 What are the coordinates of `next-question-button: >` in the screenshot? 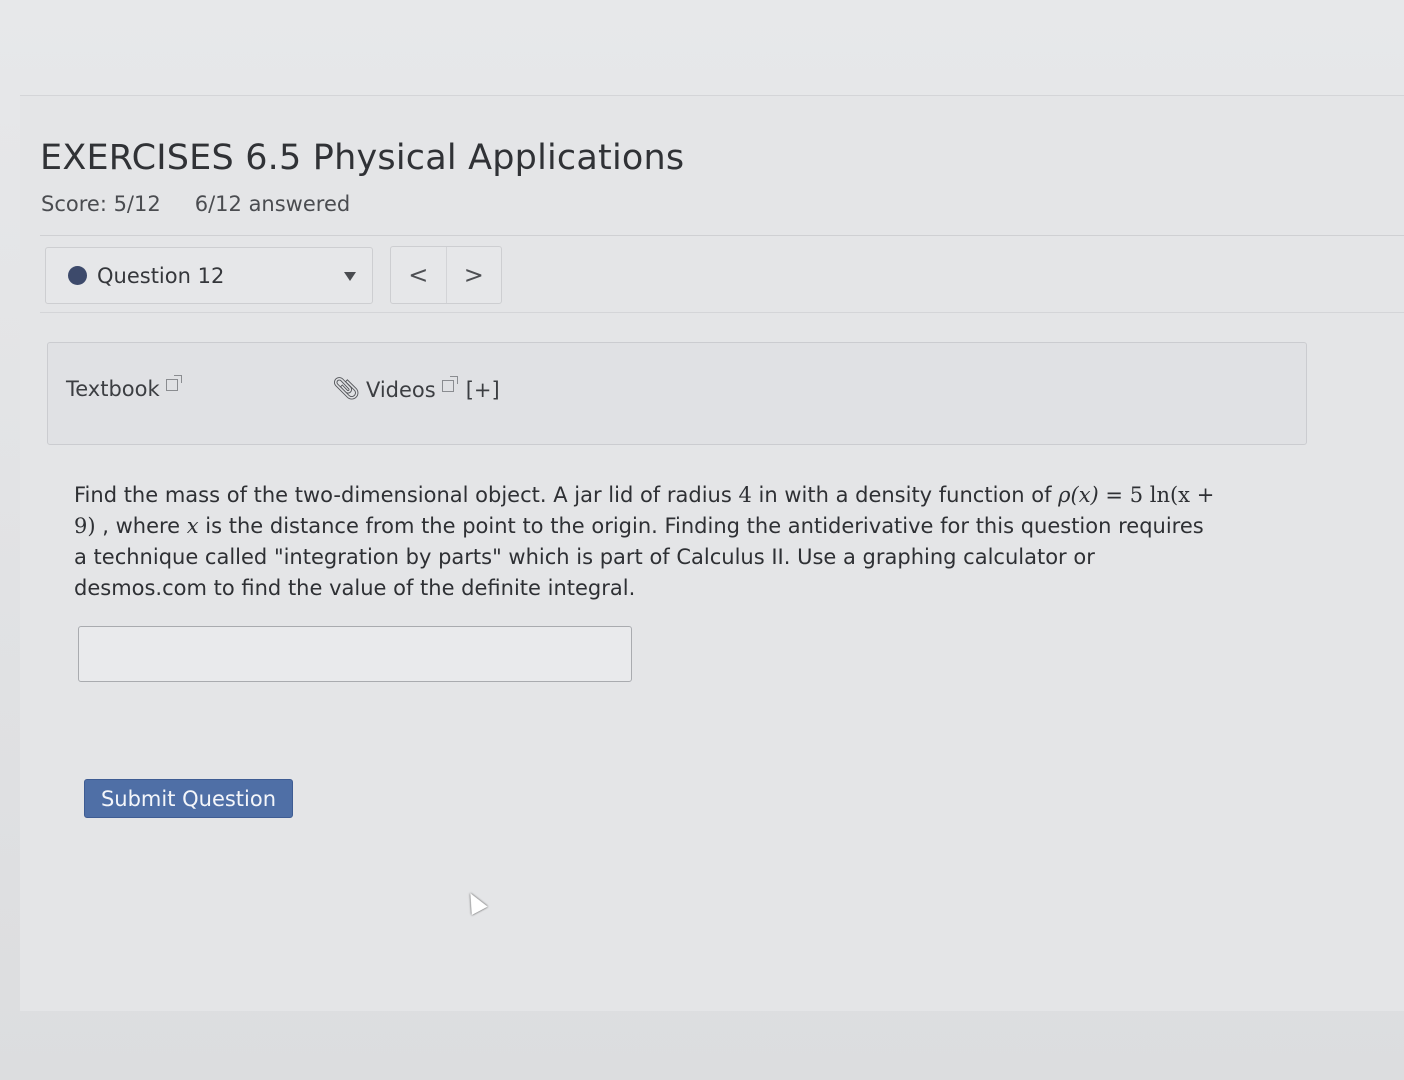 It's located at (473, 275).